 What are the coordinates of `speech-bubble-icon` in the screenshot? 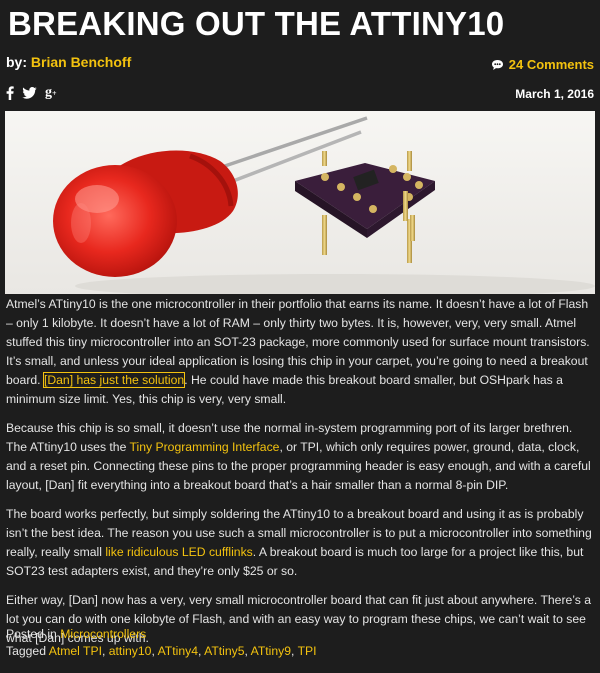 It's located at (497, 65).